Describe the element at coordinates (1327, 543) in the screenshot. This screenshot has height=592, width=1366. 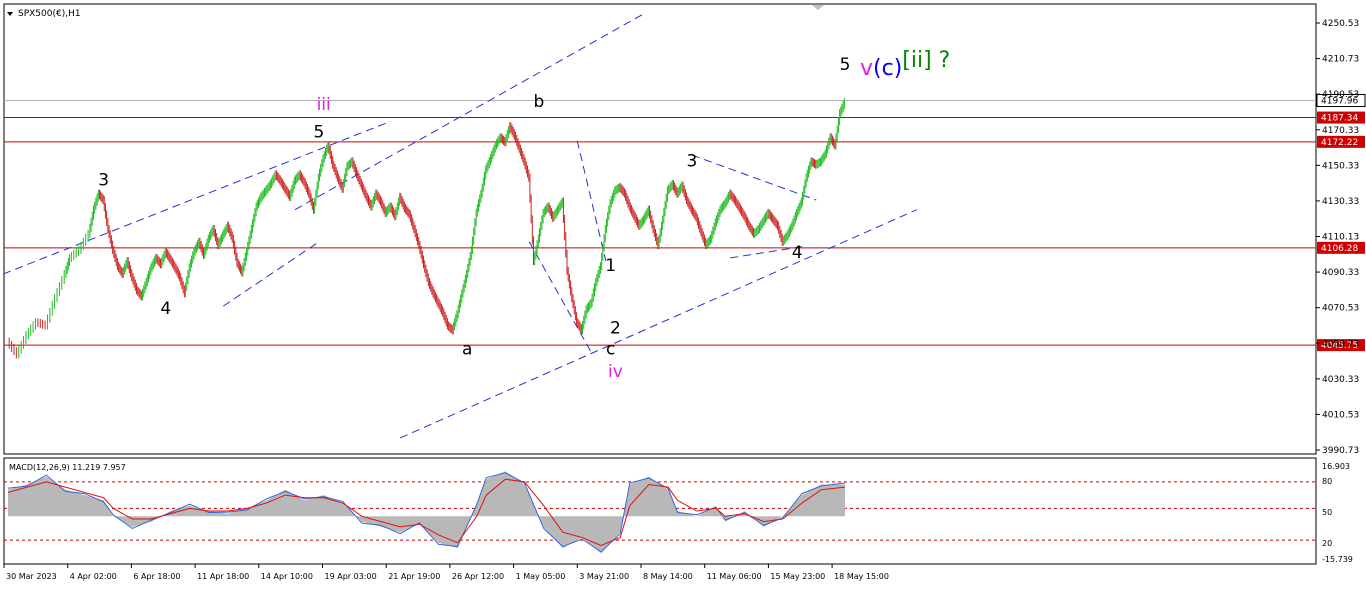
I see `macd-axis-label: 20` at that location.